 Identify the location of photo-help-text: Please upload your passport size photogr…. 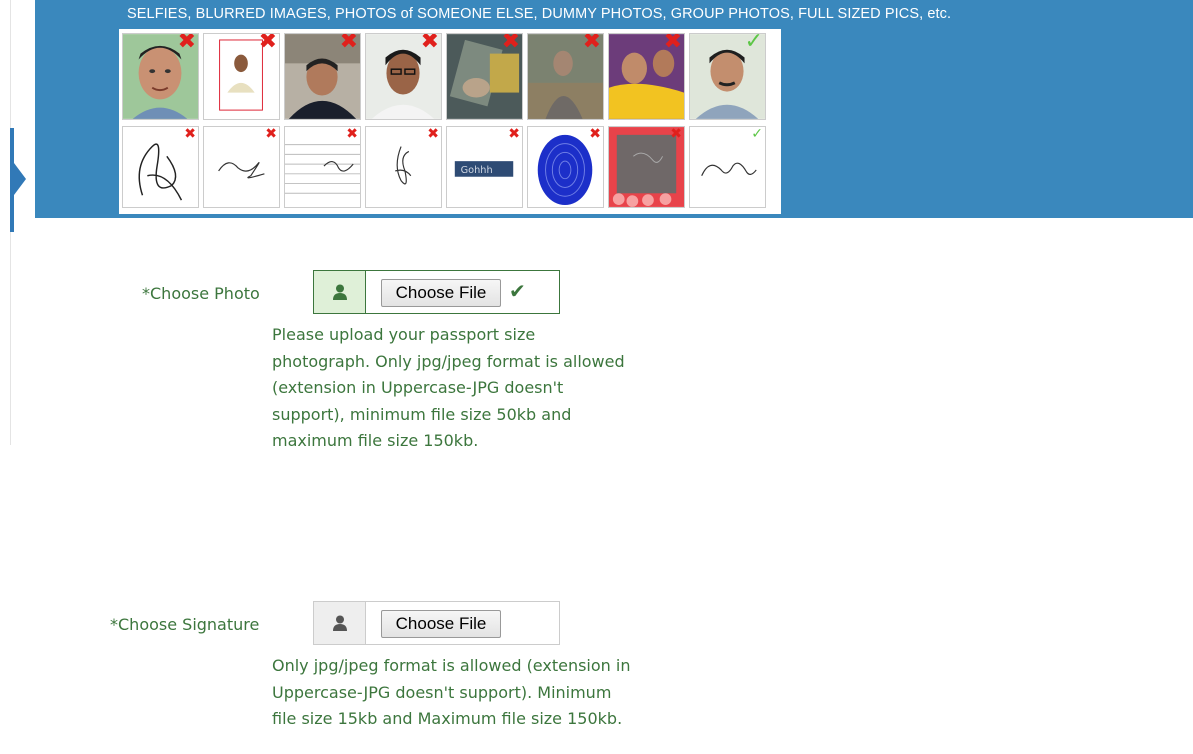
(448, 387).